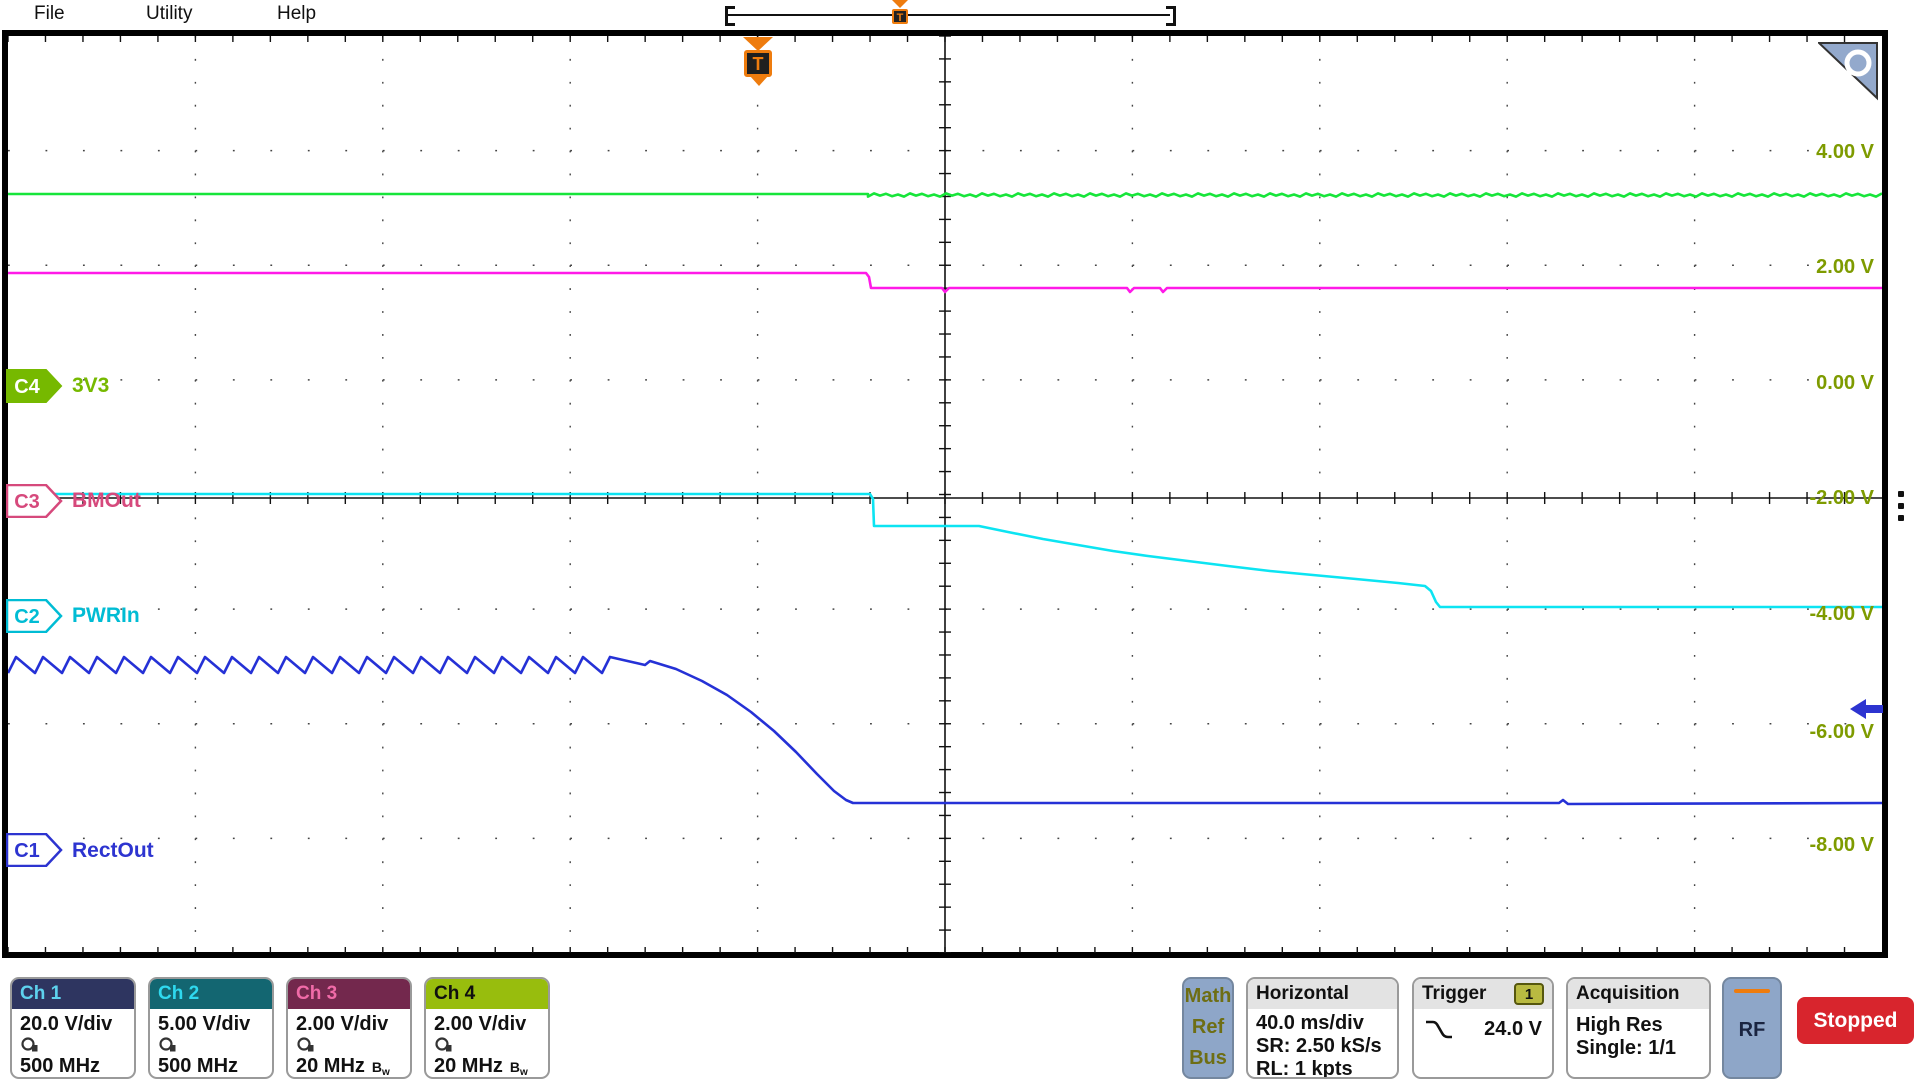 Image resolution: width=1920 pixels, height=1080 pixels. Describe the element at coordinates (1845, 152) in the screenshot. I see `scale-label: 4.00 V` at that location.